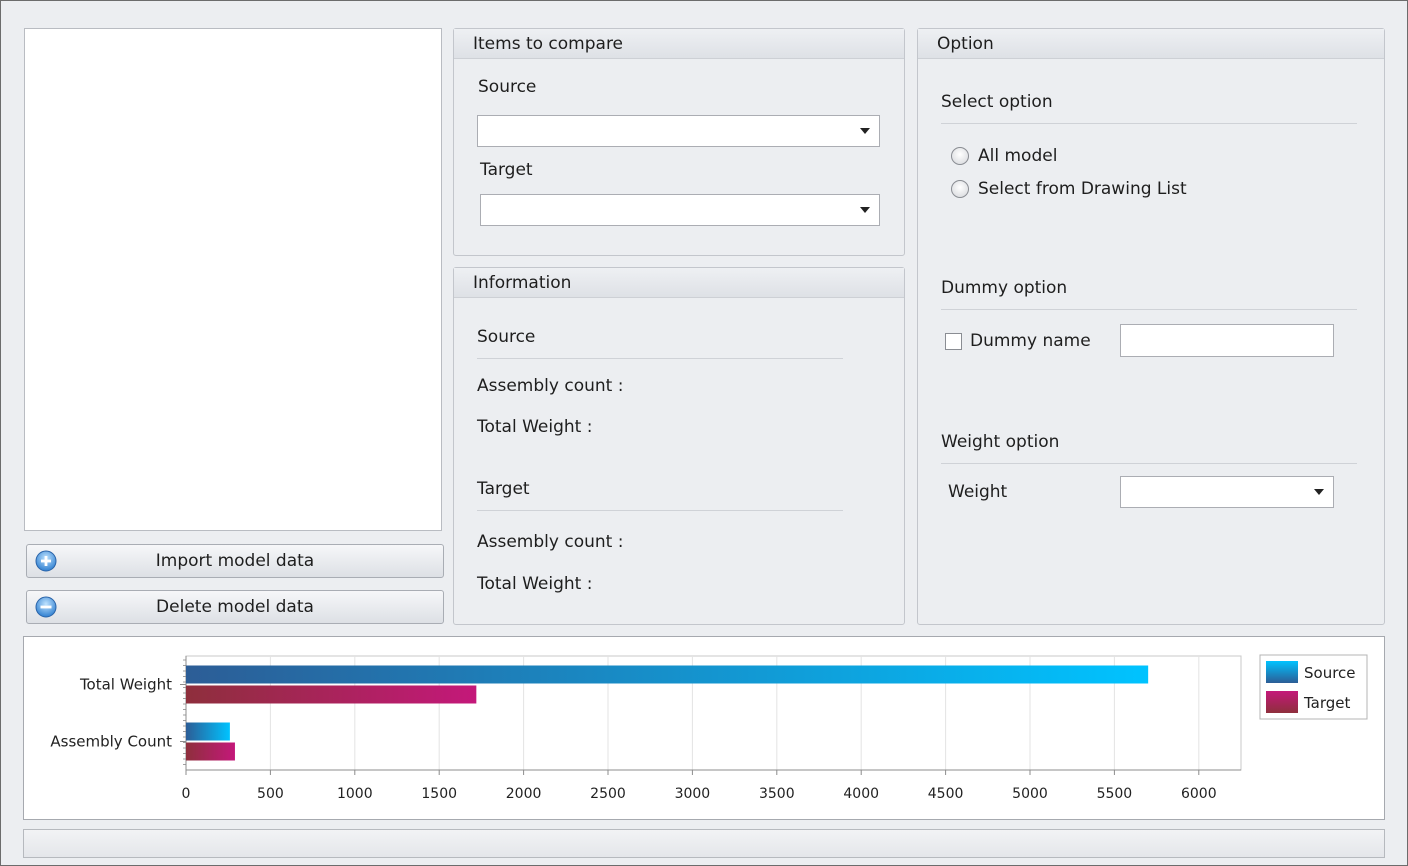  What do you see at coordinates (186, 794) in the screenshot?
I see `x-tick-label: 0` at bounding box center [186, 794].